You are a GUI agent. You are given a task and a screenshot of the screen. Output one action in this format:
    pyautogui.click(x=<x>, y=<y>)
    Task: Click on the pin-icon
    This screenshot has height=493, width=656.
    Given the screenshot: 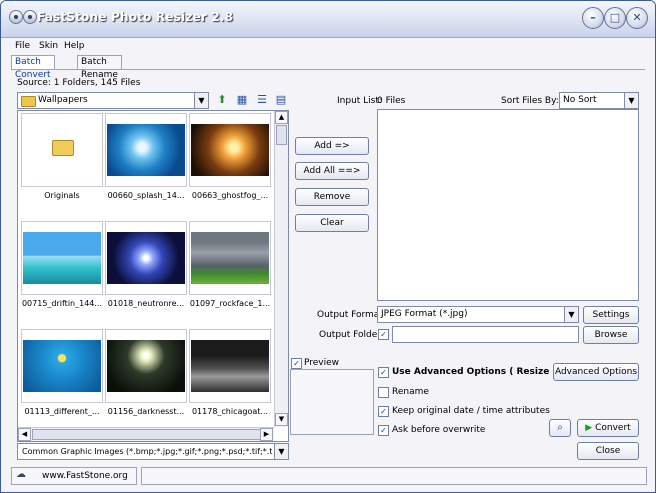 What is the action you would take?
    pyautogui.click(x=30, y=17)
    